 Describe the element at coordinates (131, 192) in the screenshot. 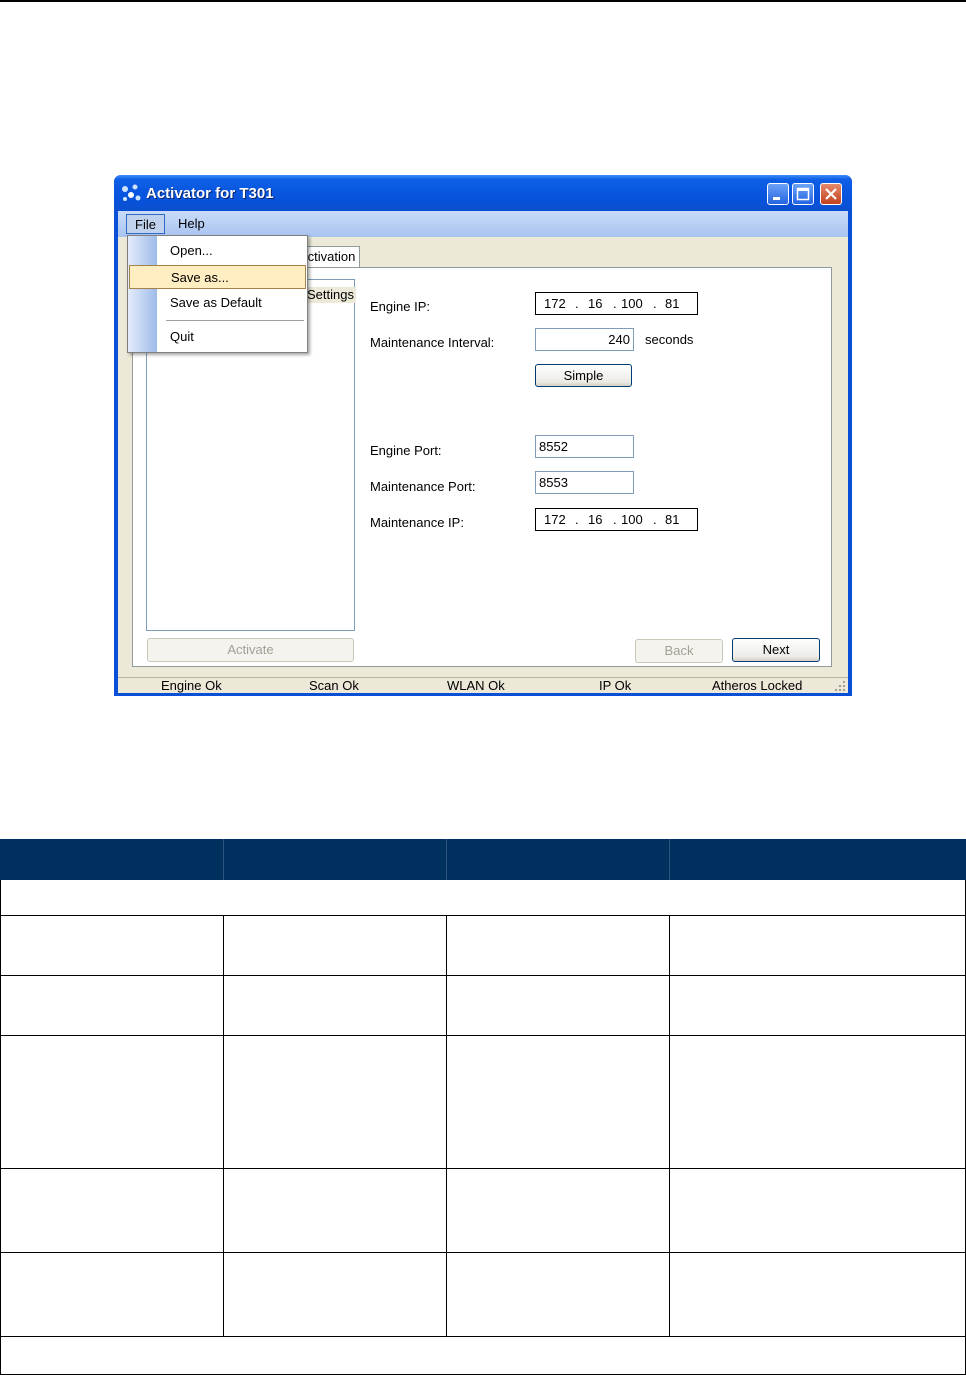

I see `app-icon` at that location.